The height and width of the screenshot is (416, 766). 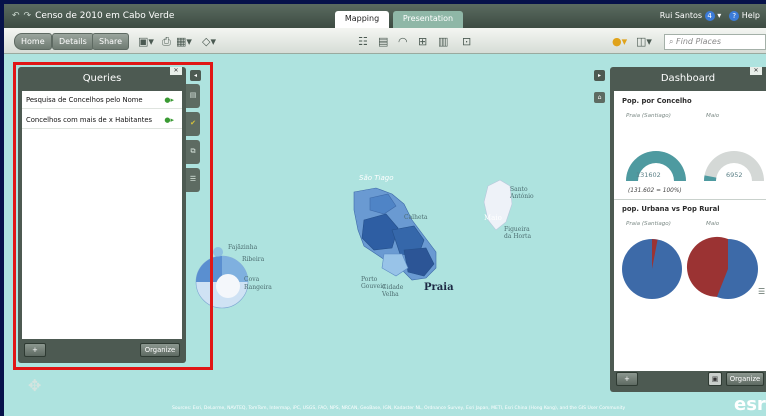 What do you see at coordinates (28, 16) in the screenshot?
I see `redo-icon: ↷` at bounding box center [28, 16].